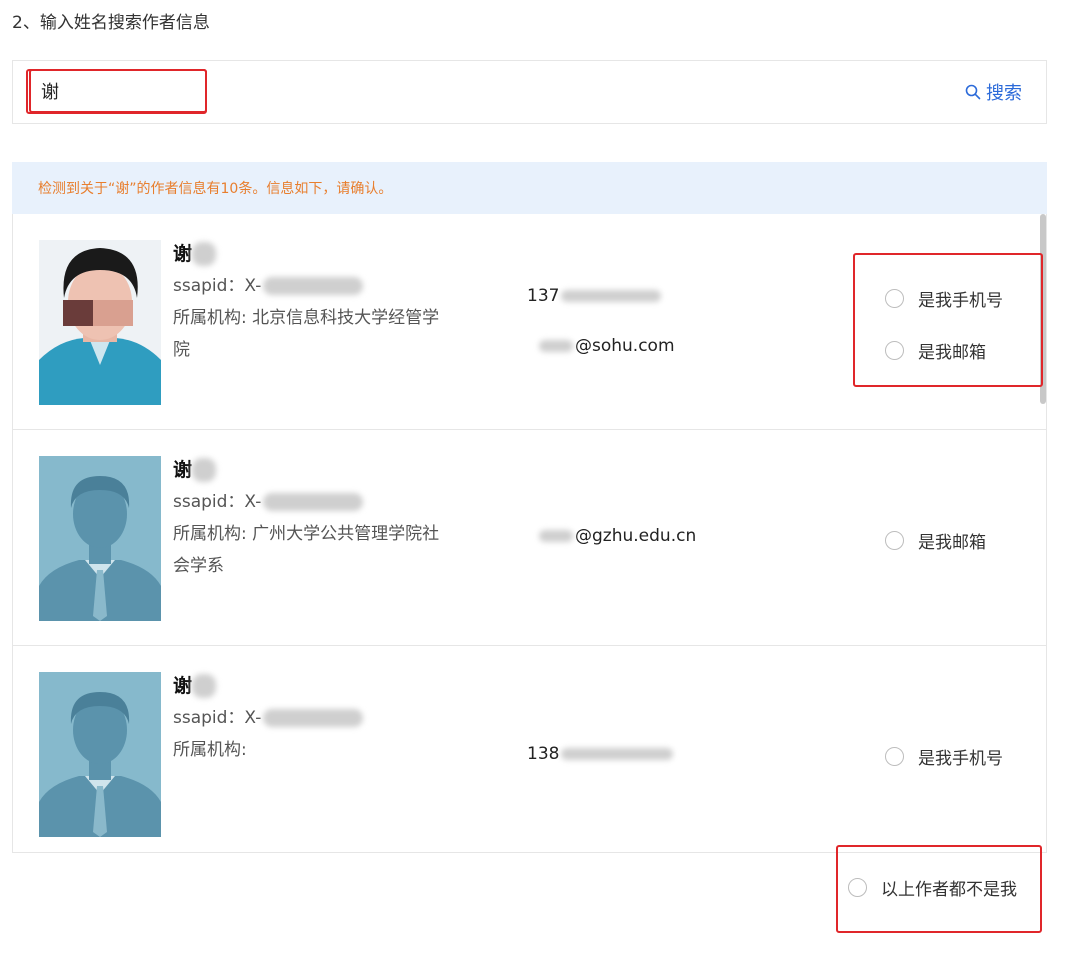 This screenshot has height=965, width=1080. Describe the element at coordinates (1004, 93) in the screenshot. I see `search-button-label: 搜索` at that location.